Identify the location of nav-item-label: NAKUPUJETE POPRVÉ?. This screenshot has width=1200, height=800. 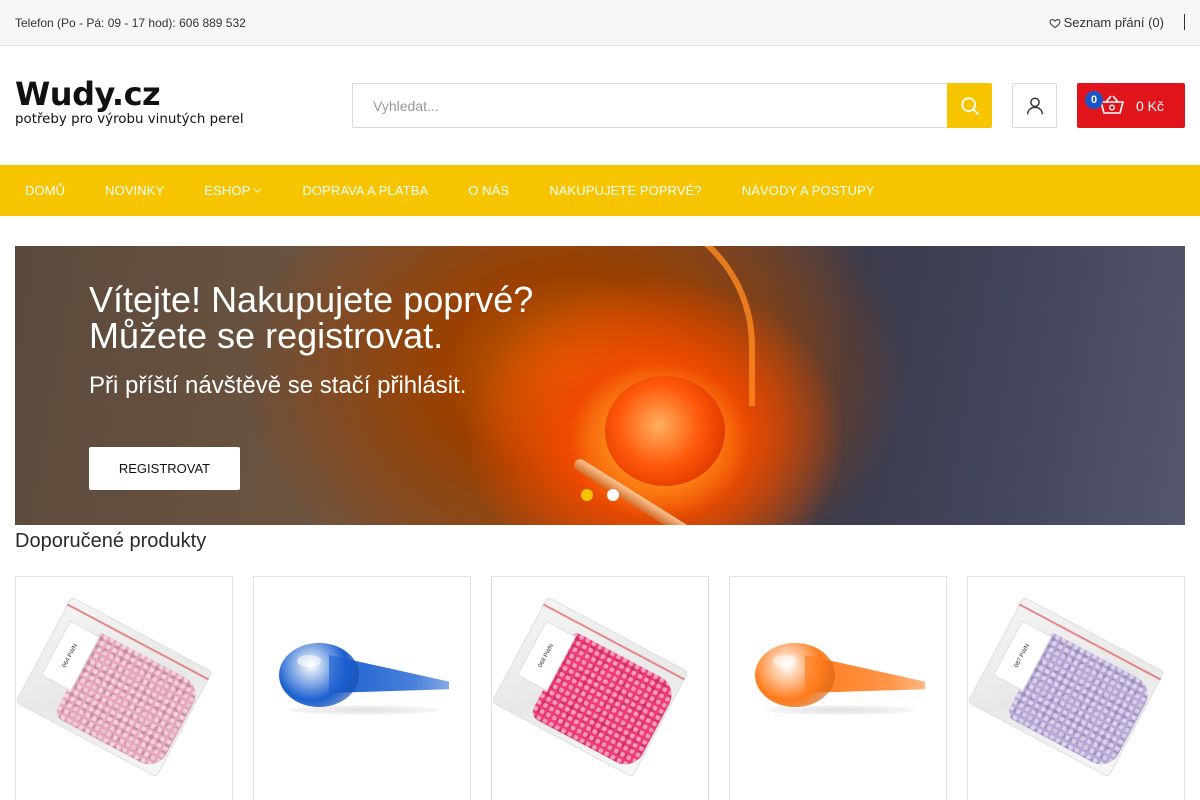
(625, 190).